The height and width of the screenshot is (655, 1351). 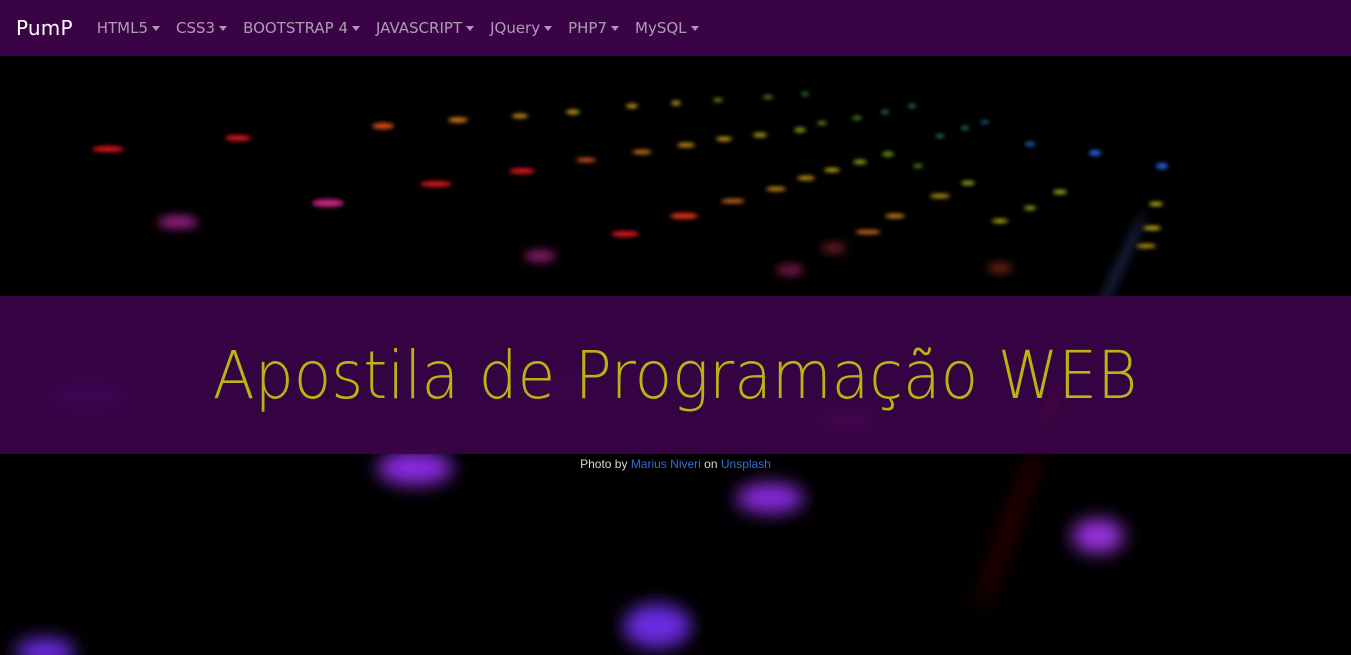 I want to click on photo-credit: Photo by Marius Niveri on Unsplash, so click(x=675, y=464).